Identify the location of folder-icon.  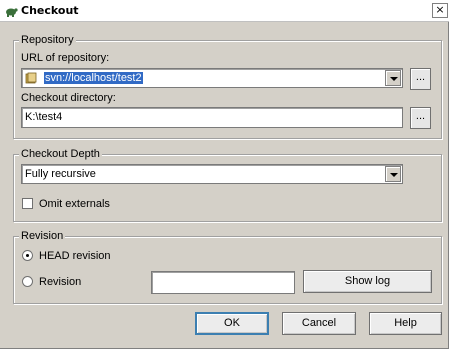
(31, 78).